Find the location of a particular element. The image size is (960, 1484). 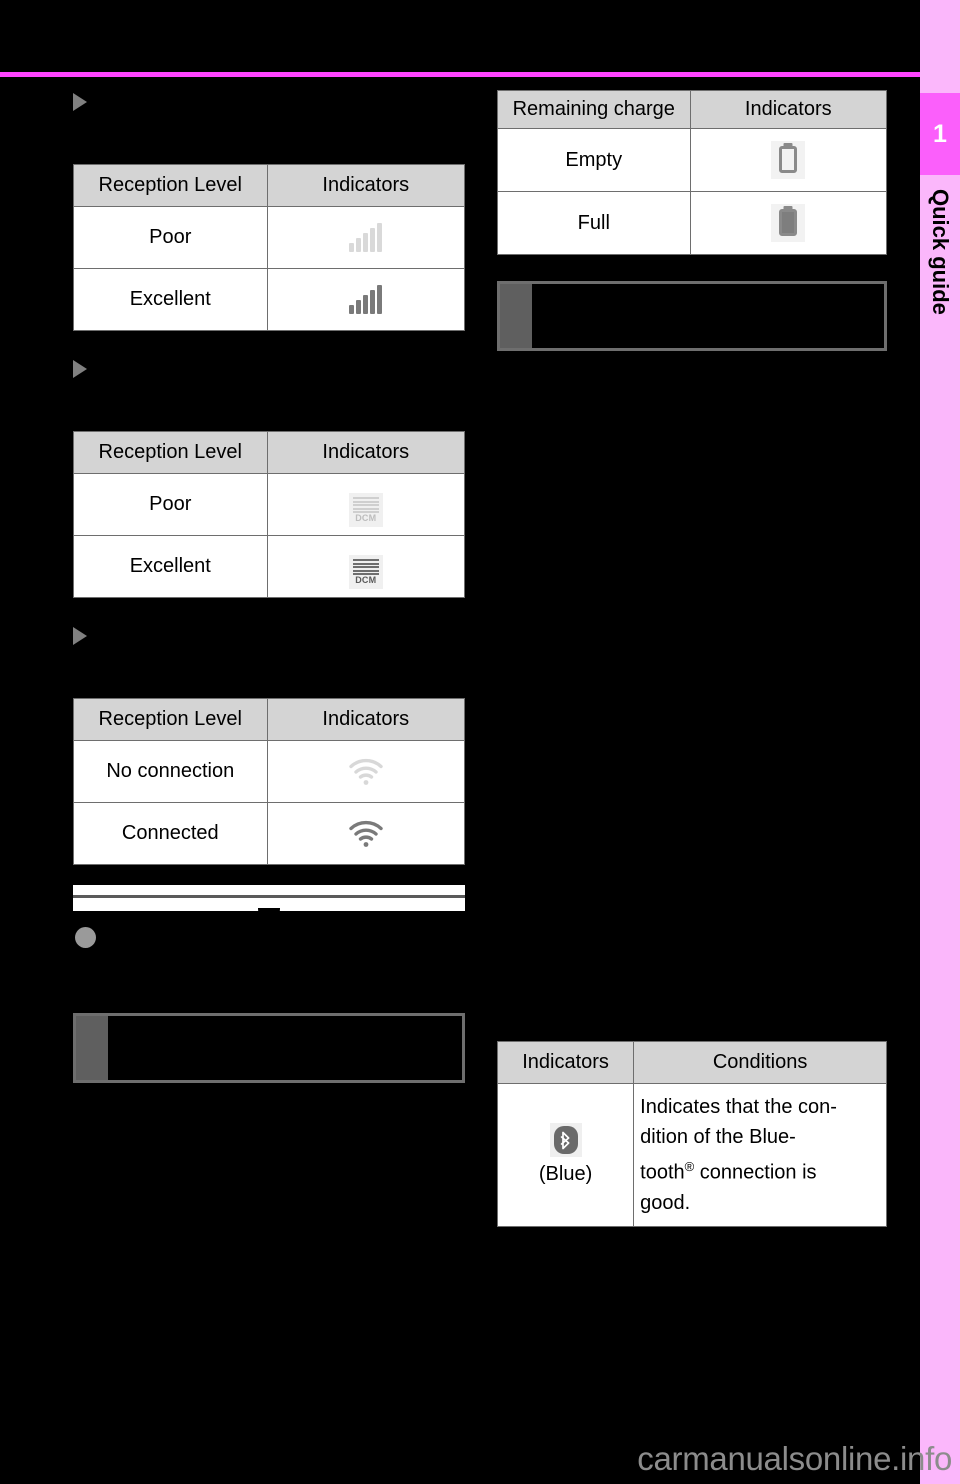

site-watermark: carmanualsonline.info is located at coordinates (480, 1459).